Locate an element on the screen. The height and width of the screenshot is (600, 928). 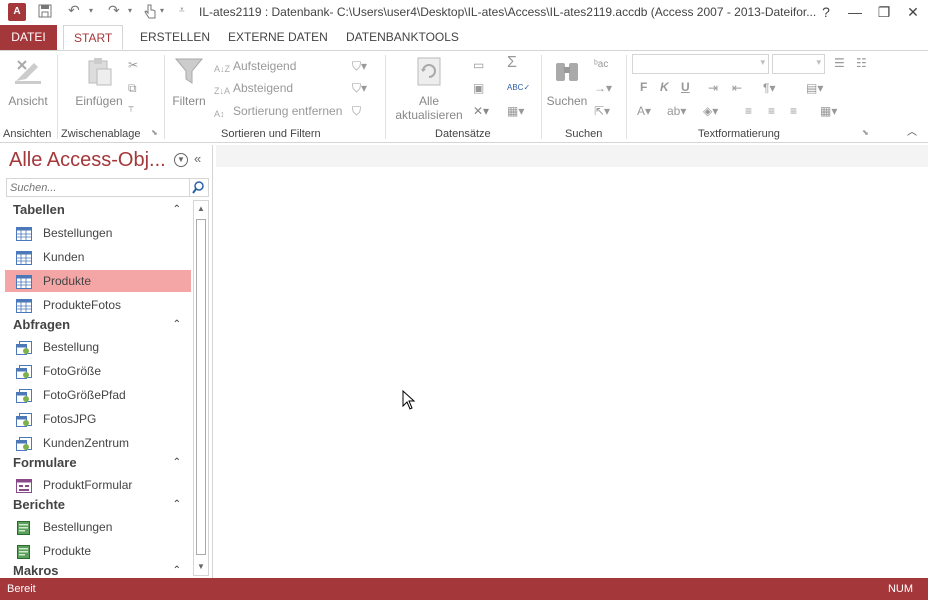
nav-menu-dropdown-icon: ▼ is located at coordinates (181, 160).